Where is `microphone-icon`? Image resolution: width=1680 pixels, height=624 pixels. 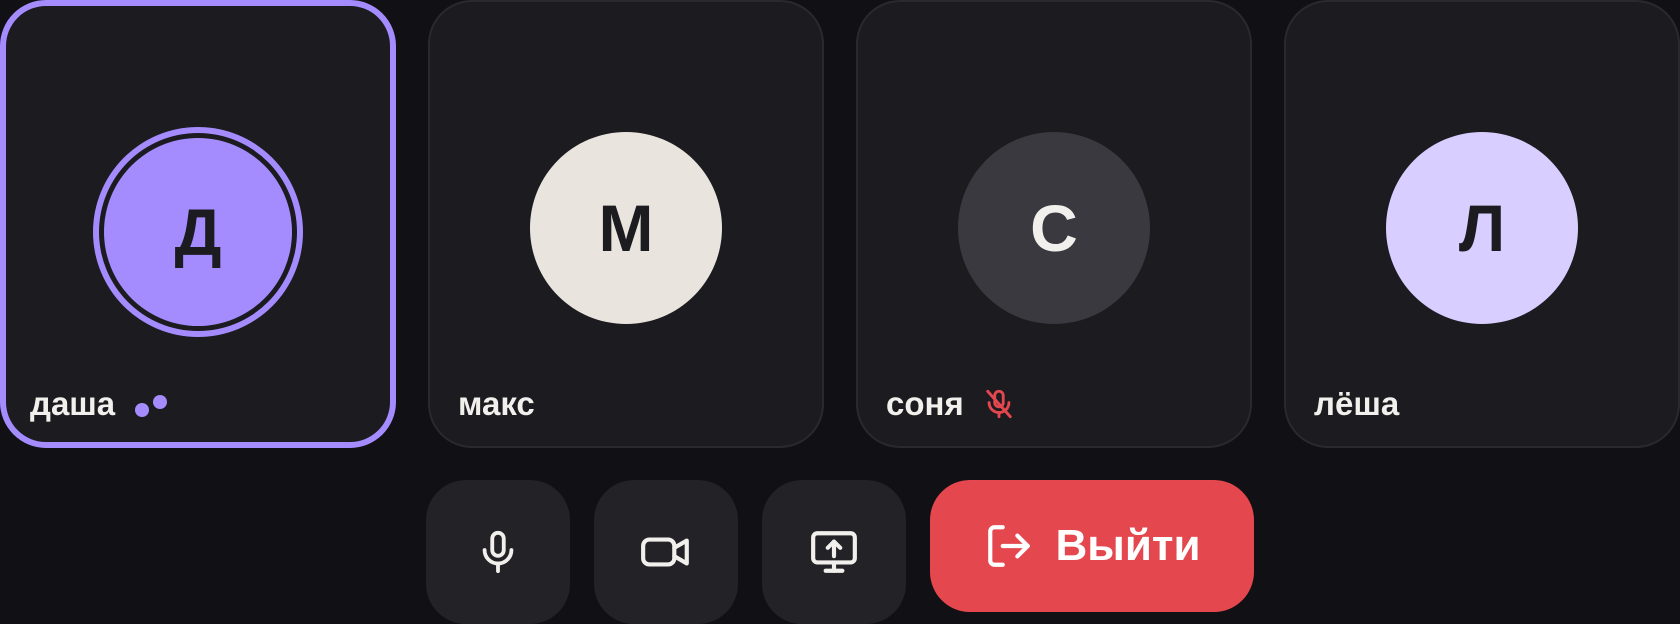
microphone-icon is located at coordinates (498, 552).